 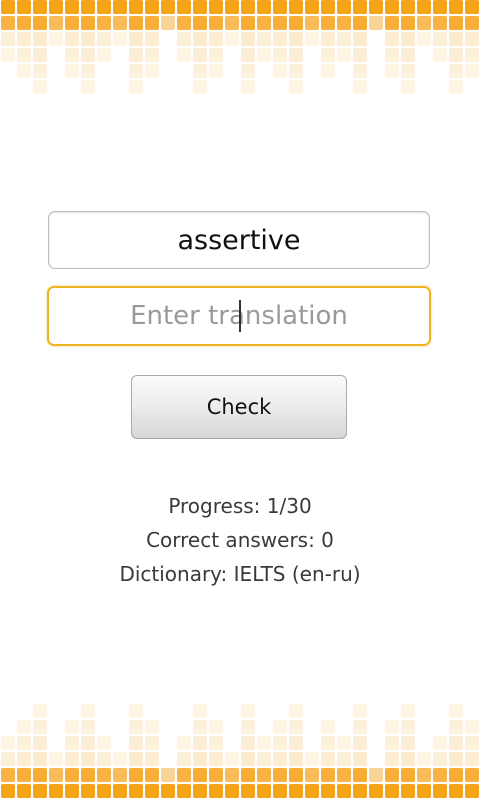 I want to click on translation-field, so click(x=239, y=316).